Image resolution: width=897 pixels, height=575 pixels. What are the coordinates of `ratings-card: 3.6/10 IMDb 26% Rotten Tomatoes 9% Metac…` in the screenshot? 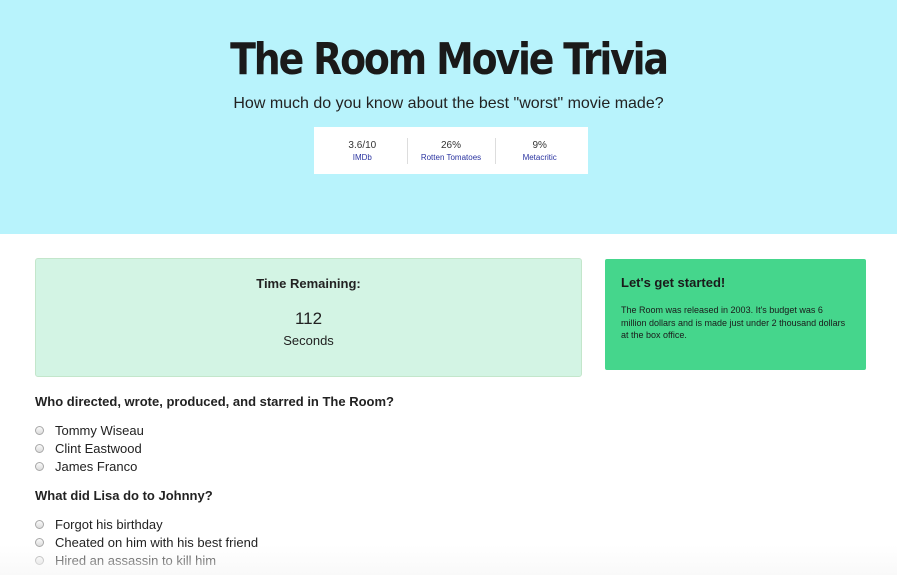 It's located at (451, 150).